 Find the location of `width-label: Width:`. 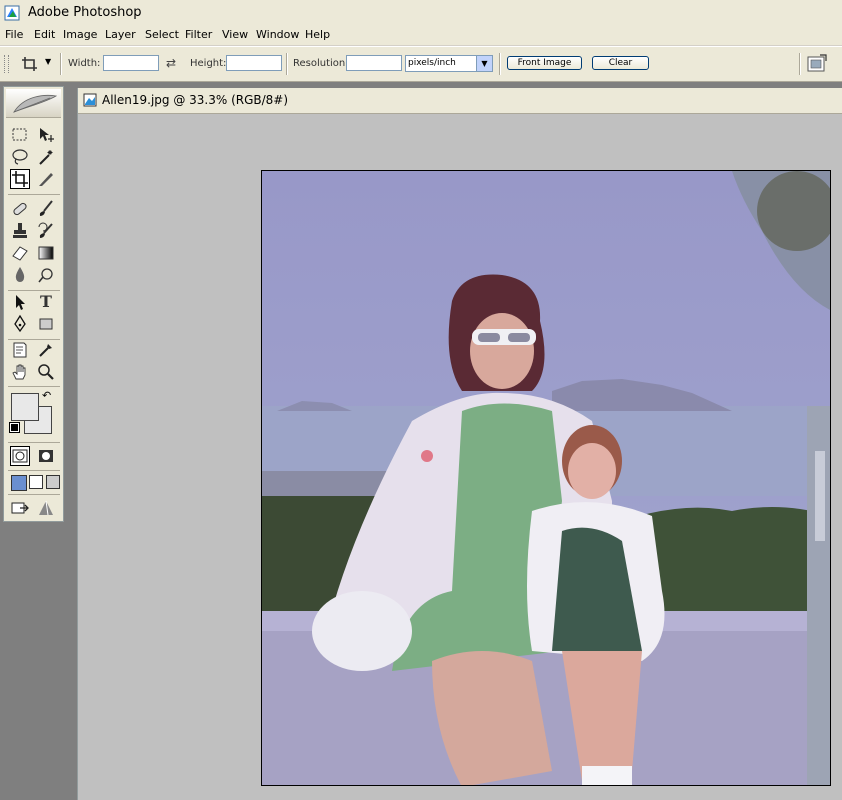

width-label: Width: is located at coordinates (84, 63).